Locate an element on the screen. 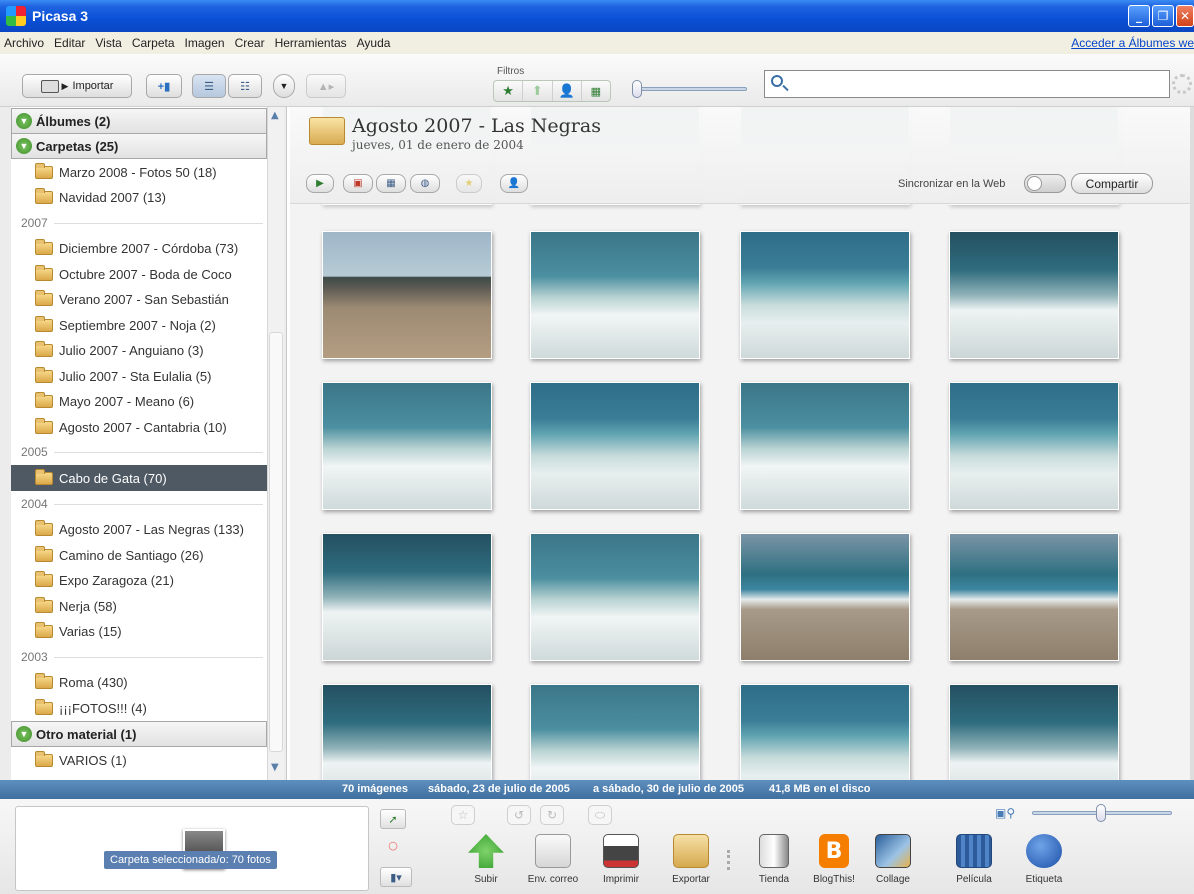 This screenshot has width=1194, height=894. scroll-down-icon: ▼ is located at coordinates (276, 767).